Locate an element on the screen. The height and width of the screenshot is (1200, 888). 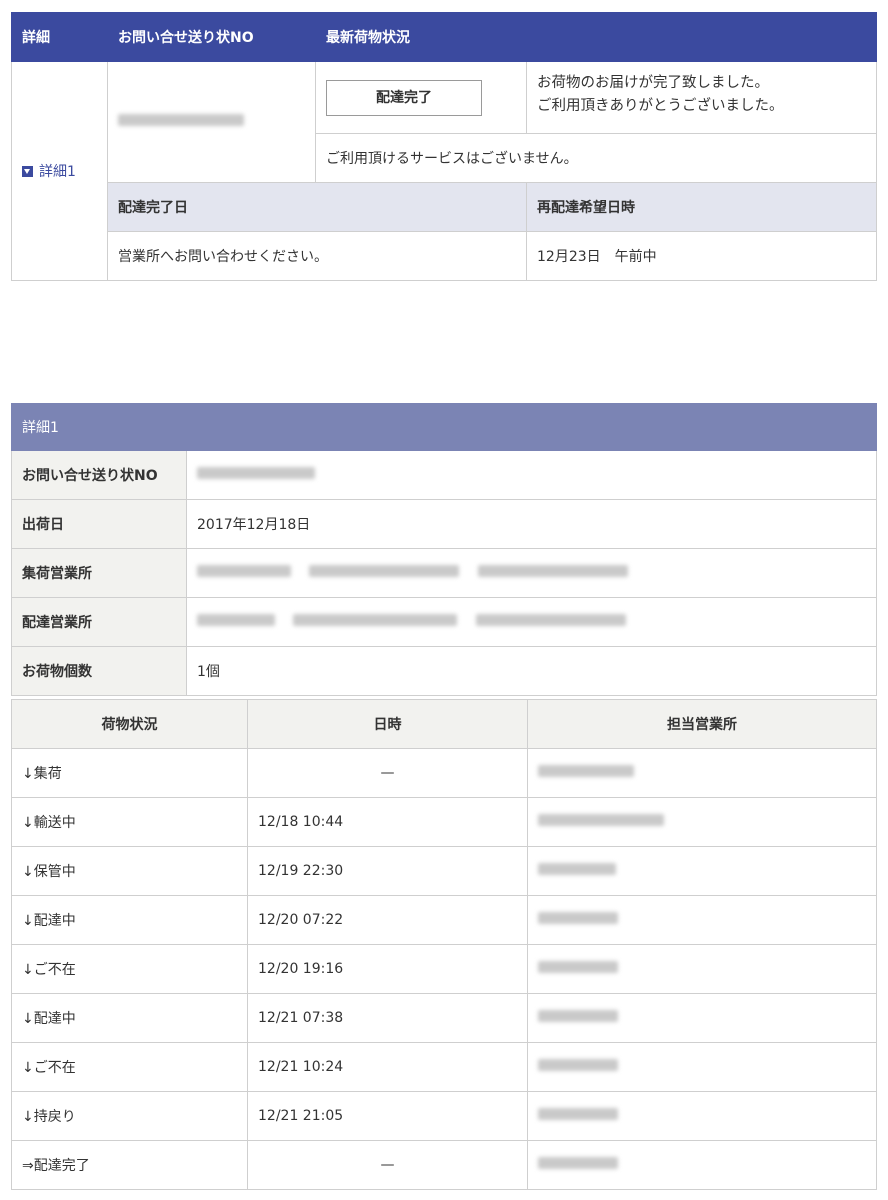
status-button-cell: 配達完了 is located at coordinates (421, 97).